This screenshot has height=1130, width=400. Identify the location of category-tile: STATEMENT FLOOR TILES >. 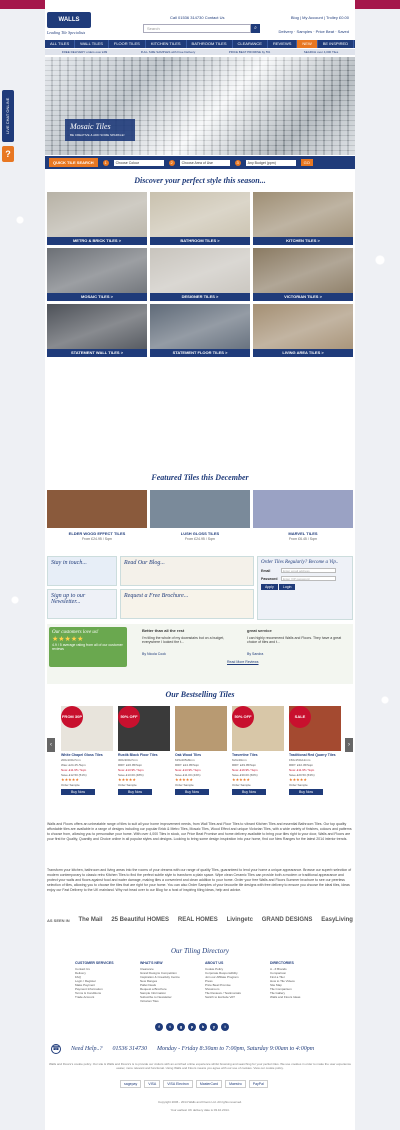
(200, 330).